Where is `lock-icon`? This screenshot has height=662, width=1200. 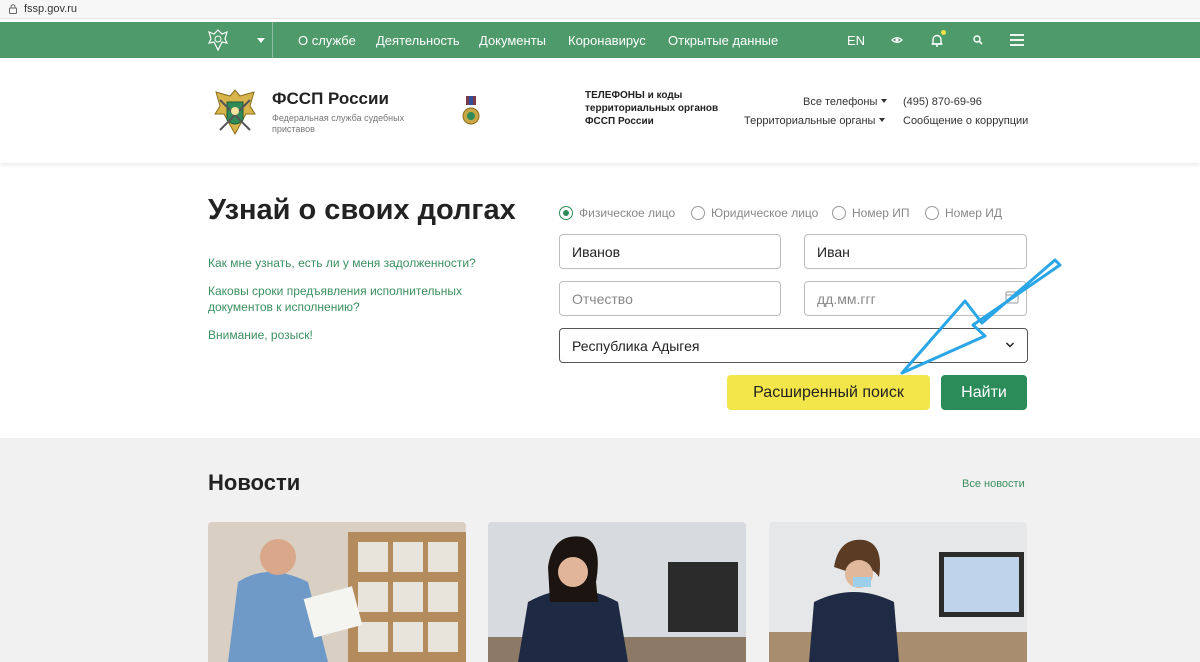
lock-icon is located at coordinates (13, 9).